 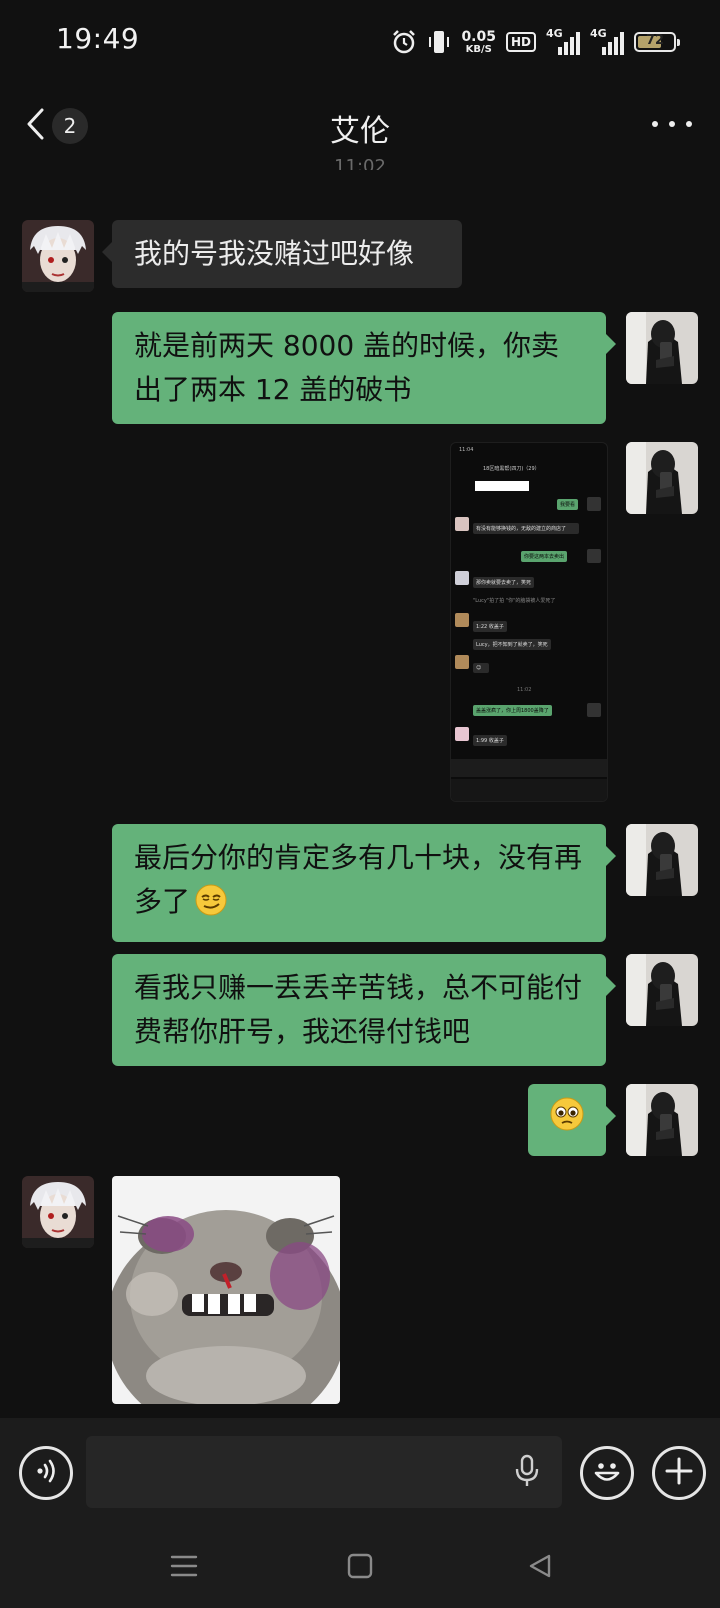 I want to click on message-bubble-sent: 就是前两天 8000 盖的时候，你卖出了两本 12 盖的破书, so click(x=364, y=368).